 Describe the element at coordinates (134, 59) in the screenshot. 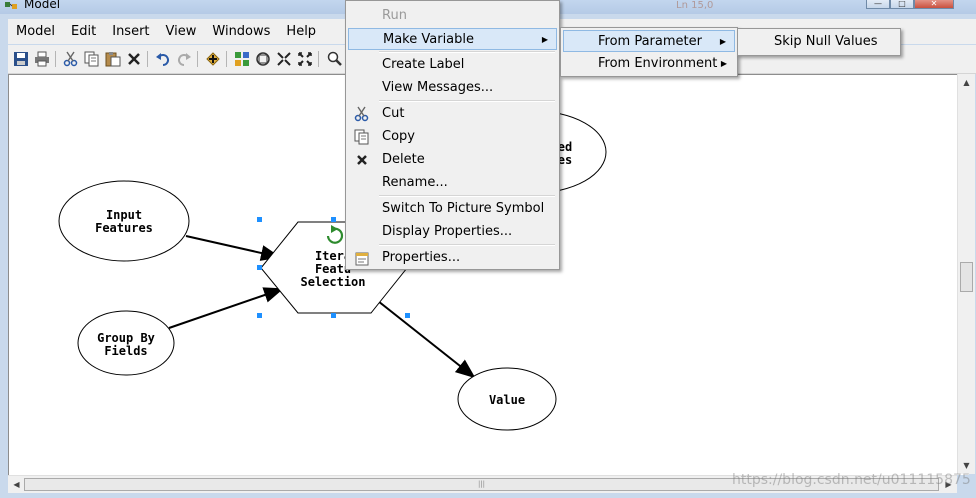

I see `delete-button` at that location.